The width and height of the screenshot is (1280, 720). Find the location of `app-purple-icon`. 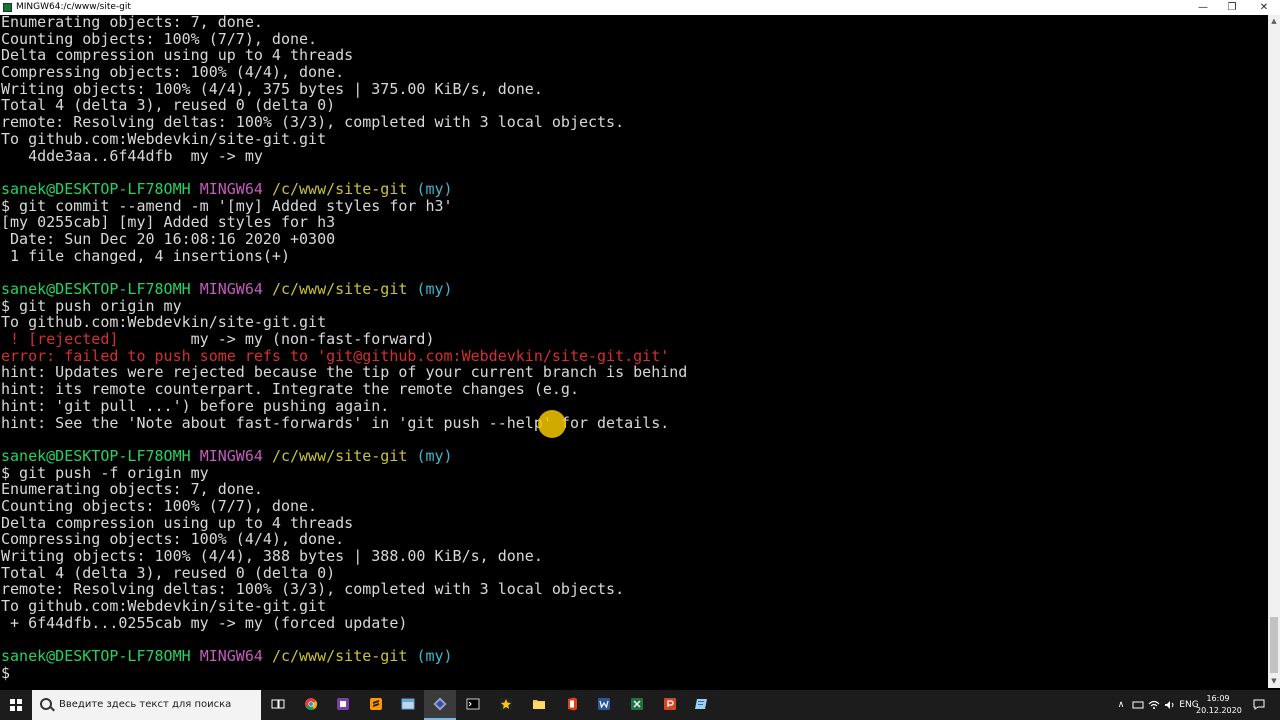

app-purple-icon is located at coordinates (343, 704).